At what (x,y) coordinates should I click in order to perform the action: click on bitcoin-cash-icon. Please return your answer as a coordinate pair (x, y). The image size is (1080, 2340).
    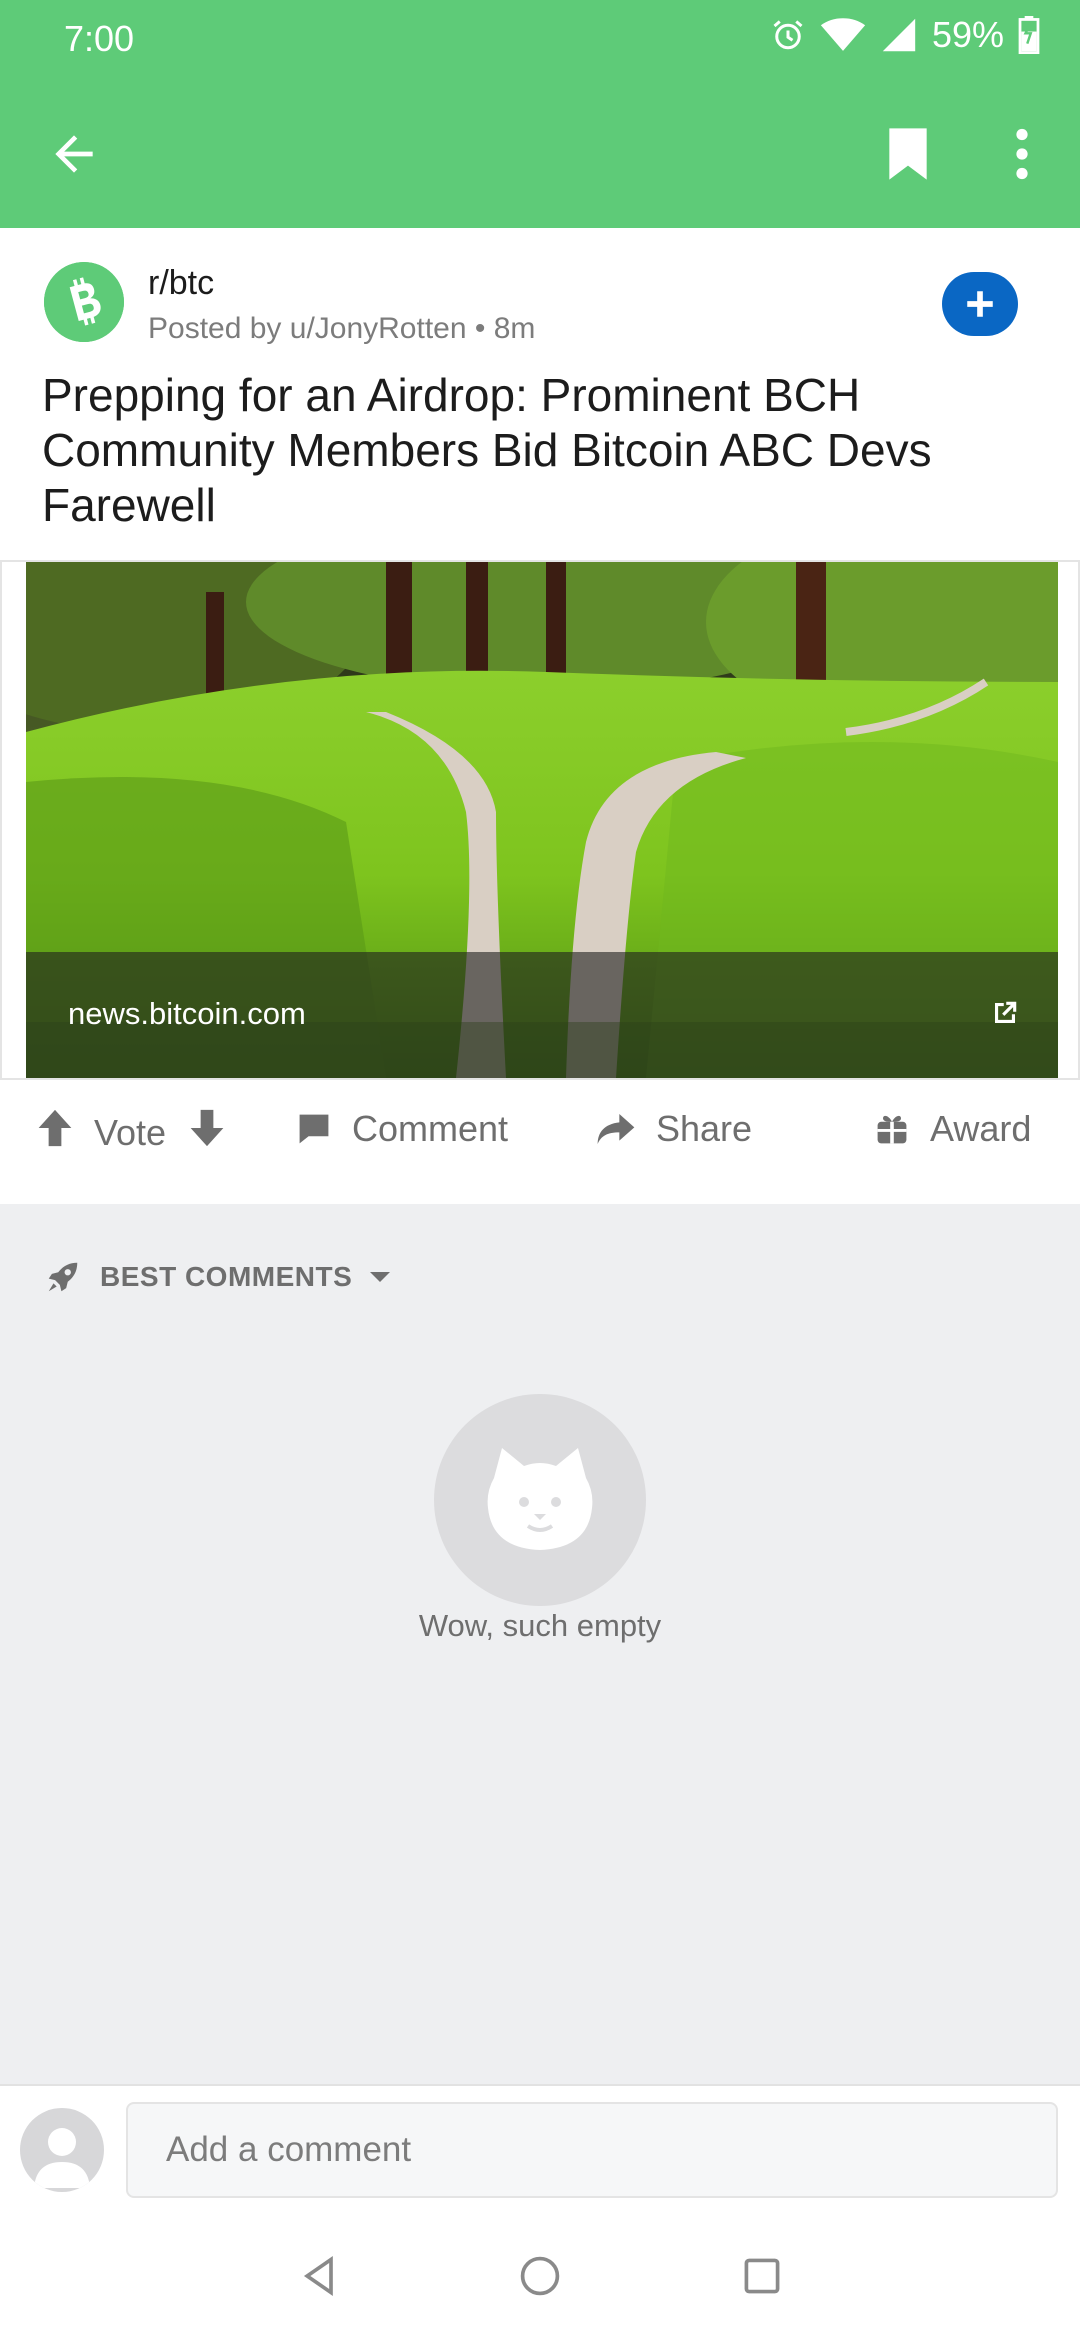
    Looking at the image, I should click on (84, 302).